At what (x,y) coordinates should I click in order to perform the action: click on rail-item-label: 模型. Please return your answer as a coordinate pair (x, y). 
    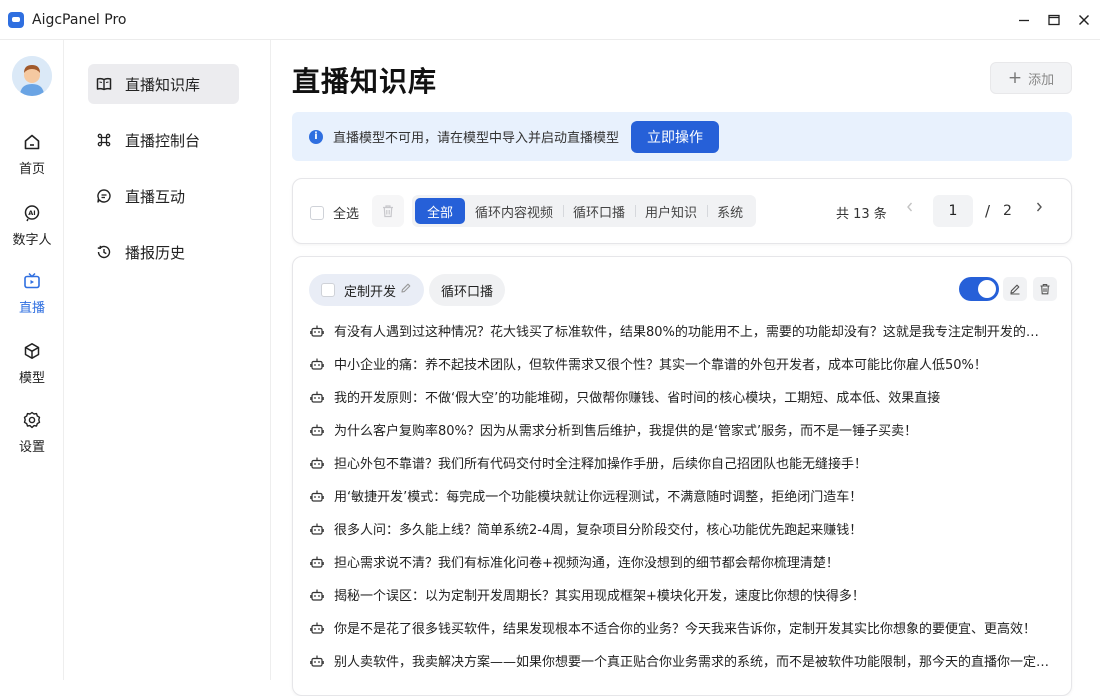
    Looking at the image, I should click on (31, 378).